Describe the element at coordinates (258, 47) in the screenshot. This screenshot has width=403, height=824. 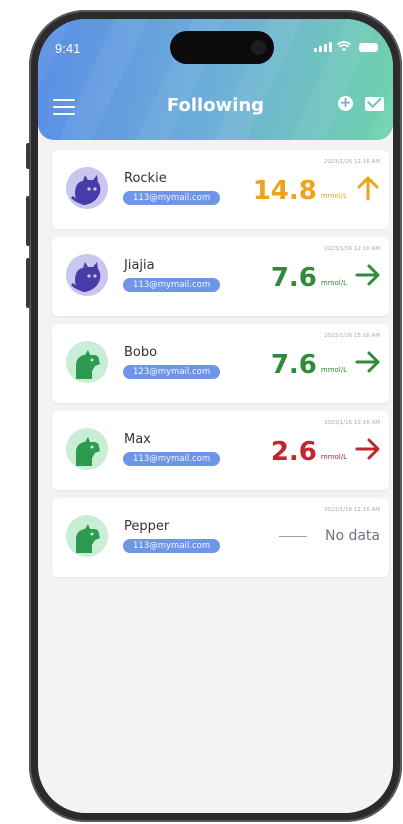
I see `camera-icon` at that location.